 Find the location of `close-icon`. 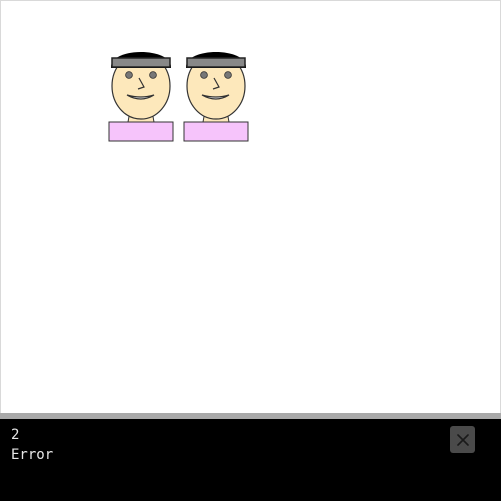

close-icon is located at coordinates (462, 439).